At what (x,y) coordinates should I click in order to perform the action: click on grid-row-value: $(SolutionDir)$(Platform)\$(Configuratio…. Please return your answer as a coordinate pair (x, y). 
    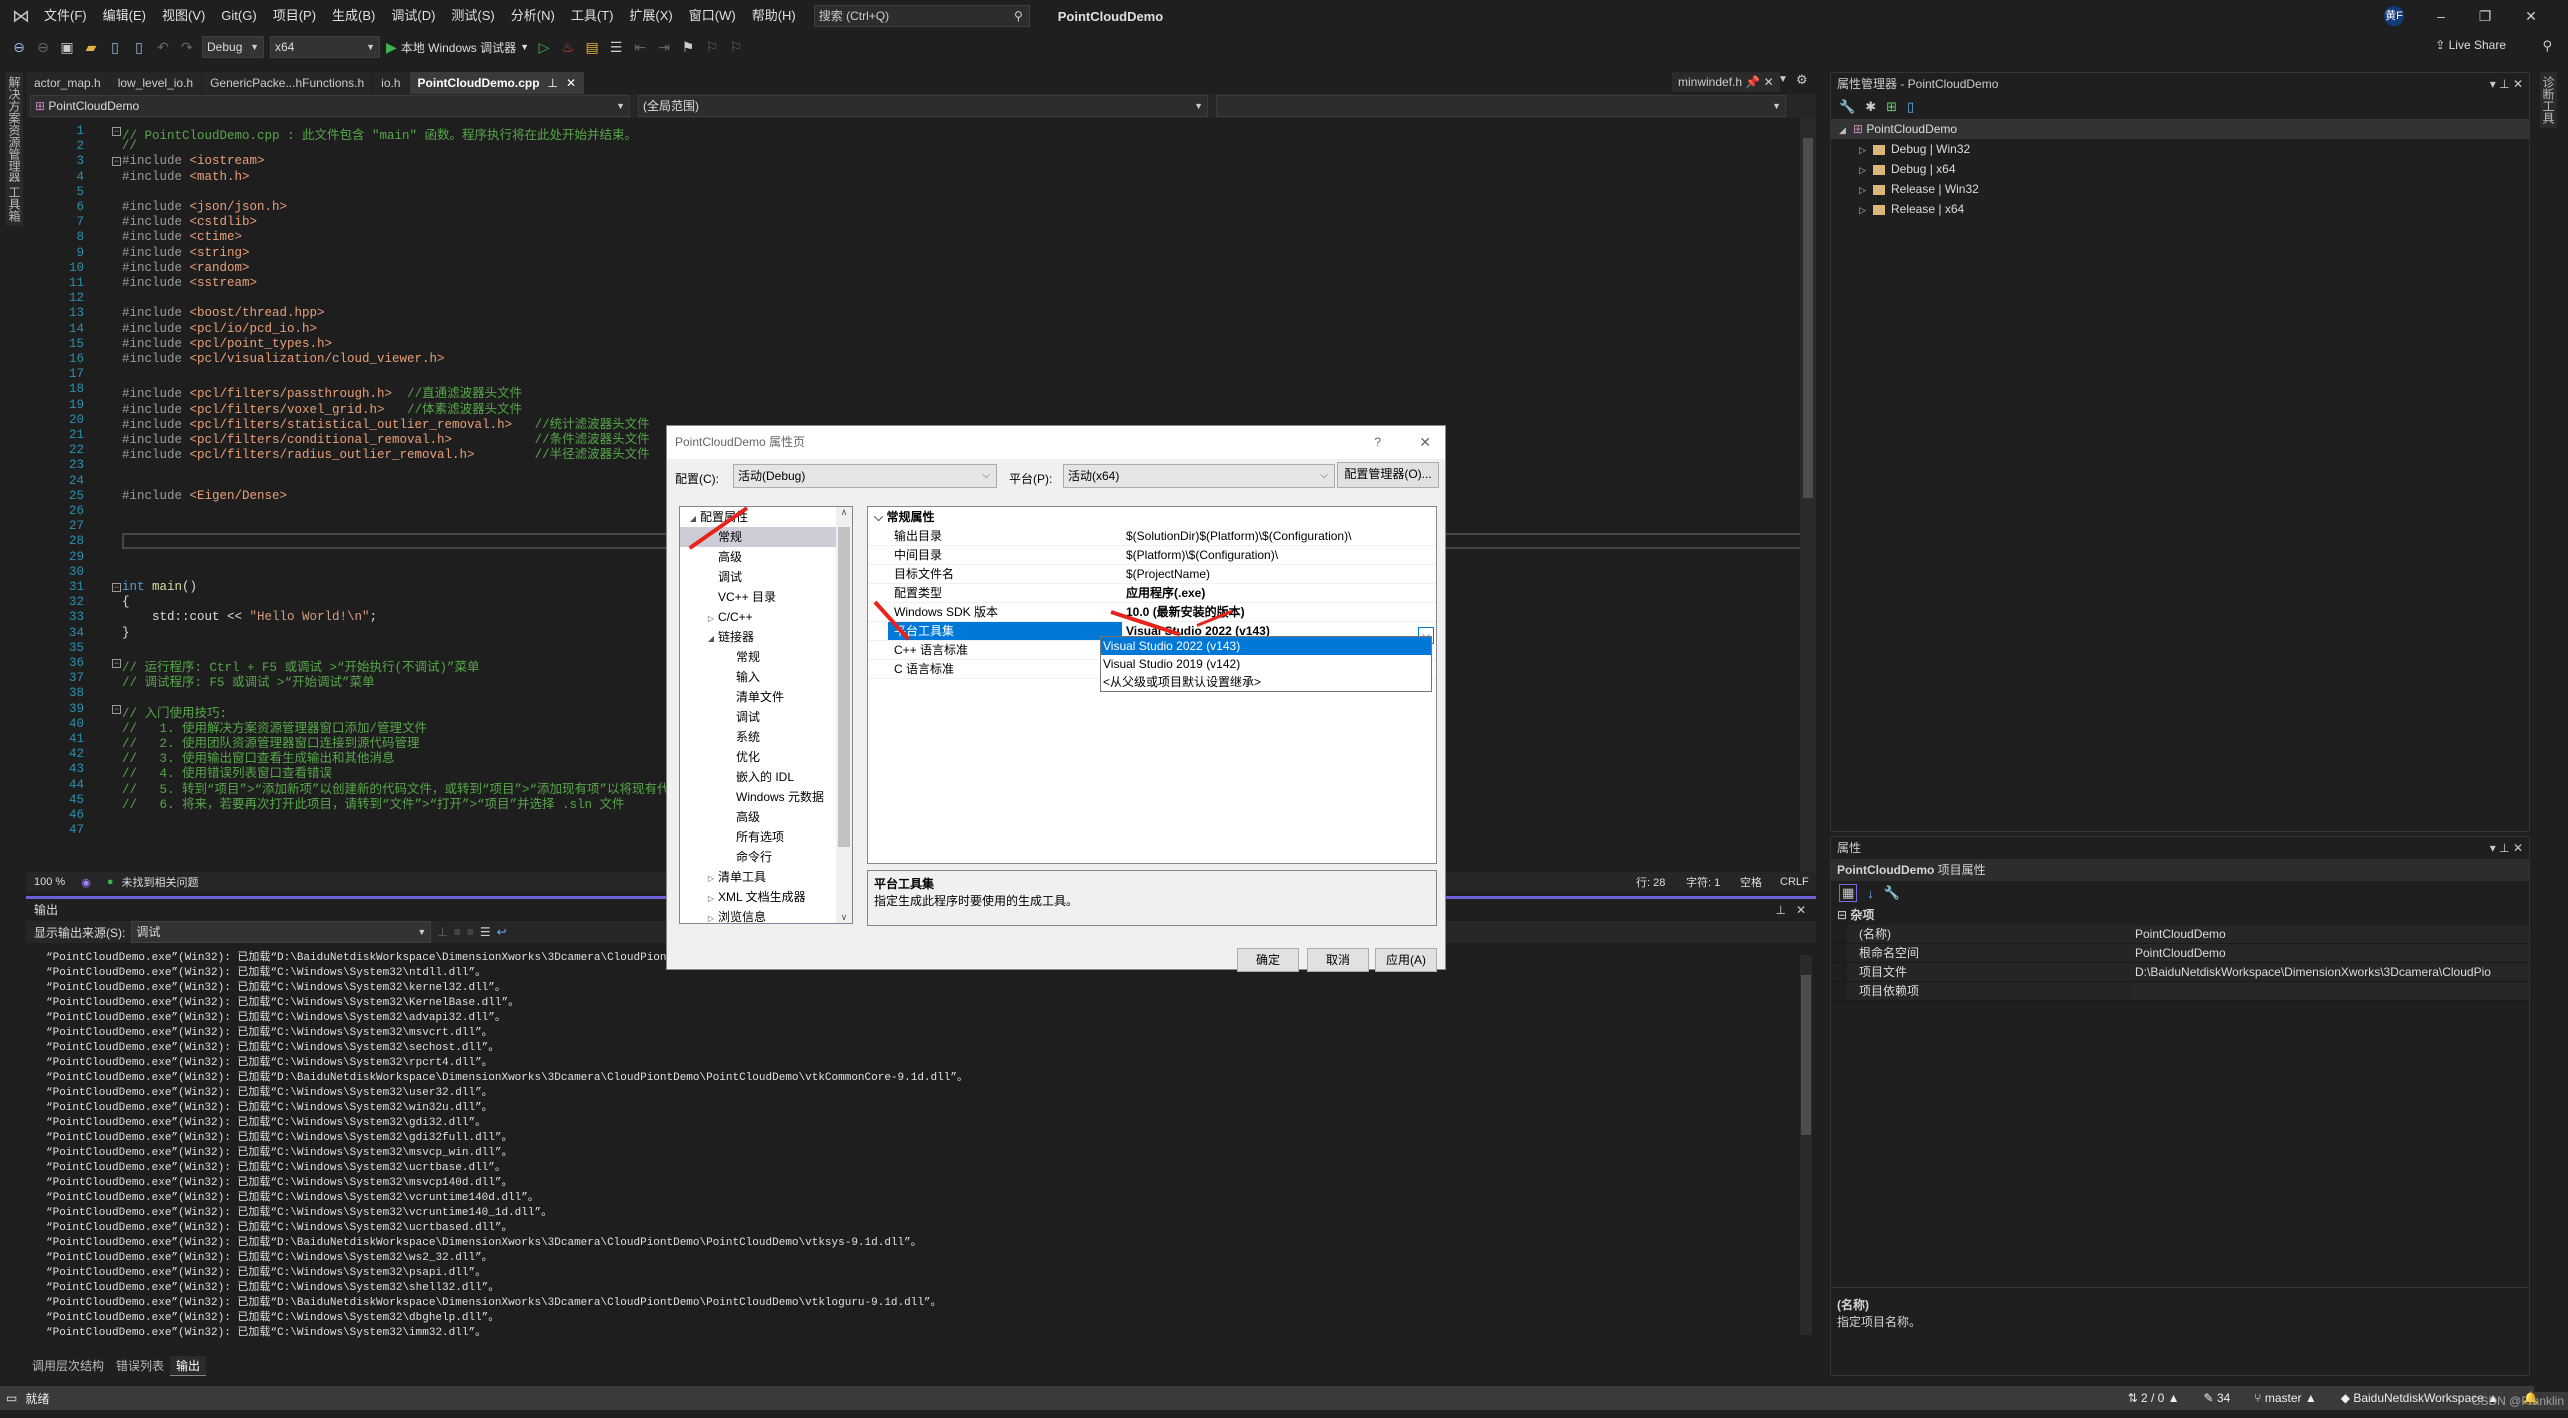
    Looking at the image, I should click on (1279, 536).